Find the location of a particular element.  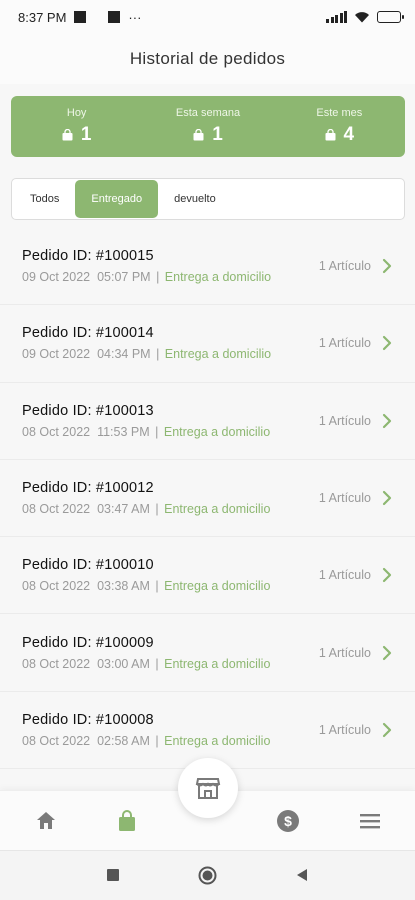

store-button is located at coordinates (208, 788).